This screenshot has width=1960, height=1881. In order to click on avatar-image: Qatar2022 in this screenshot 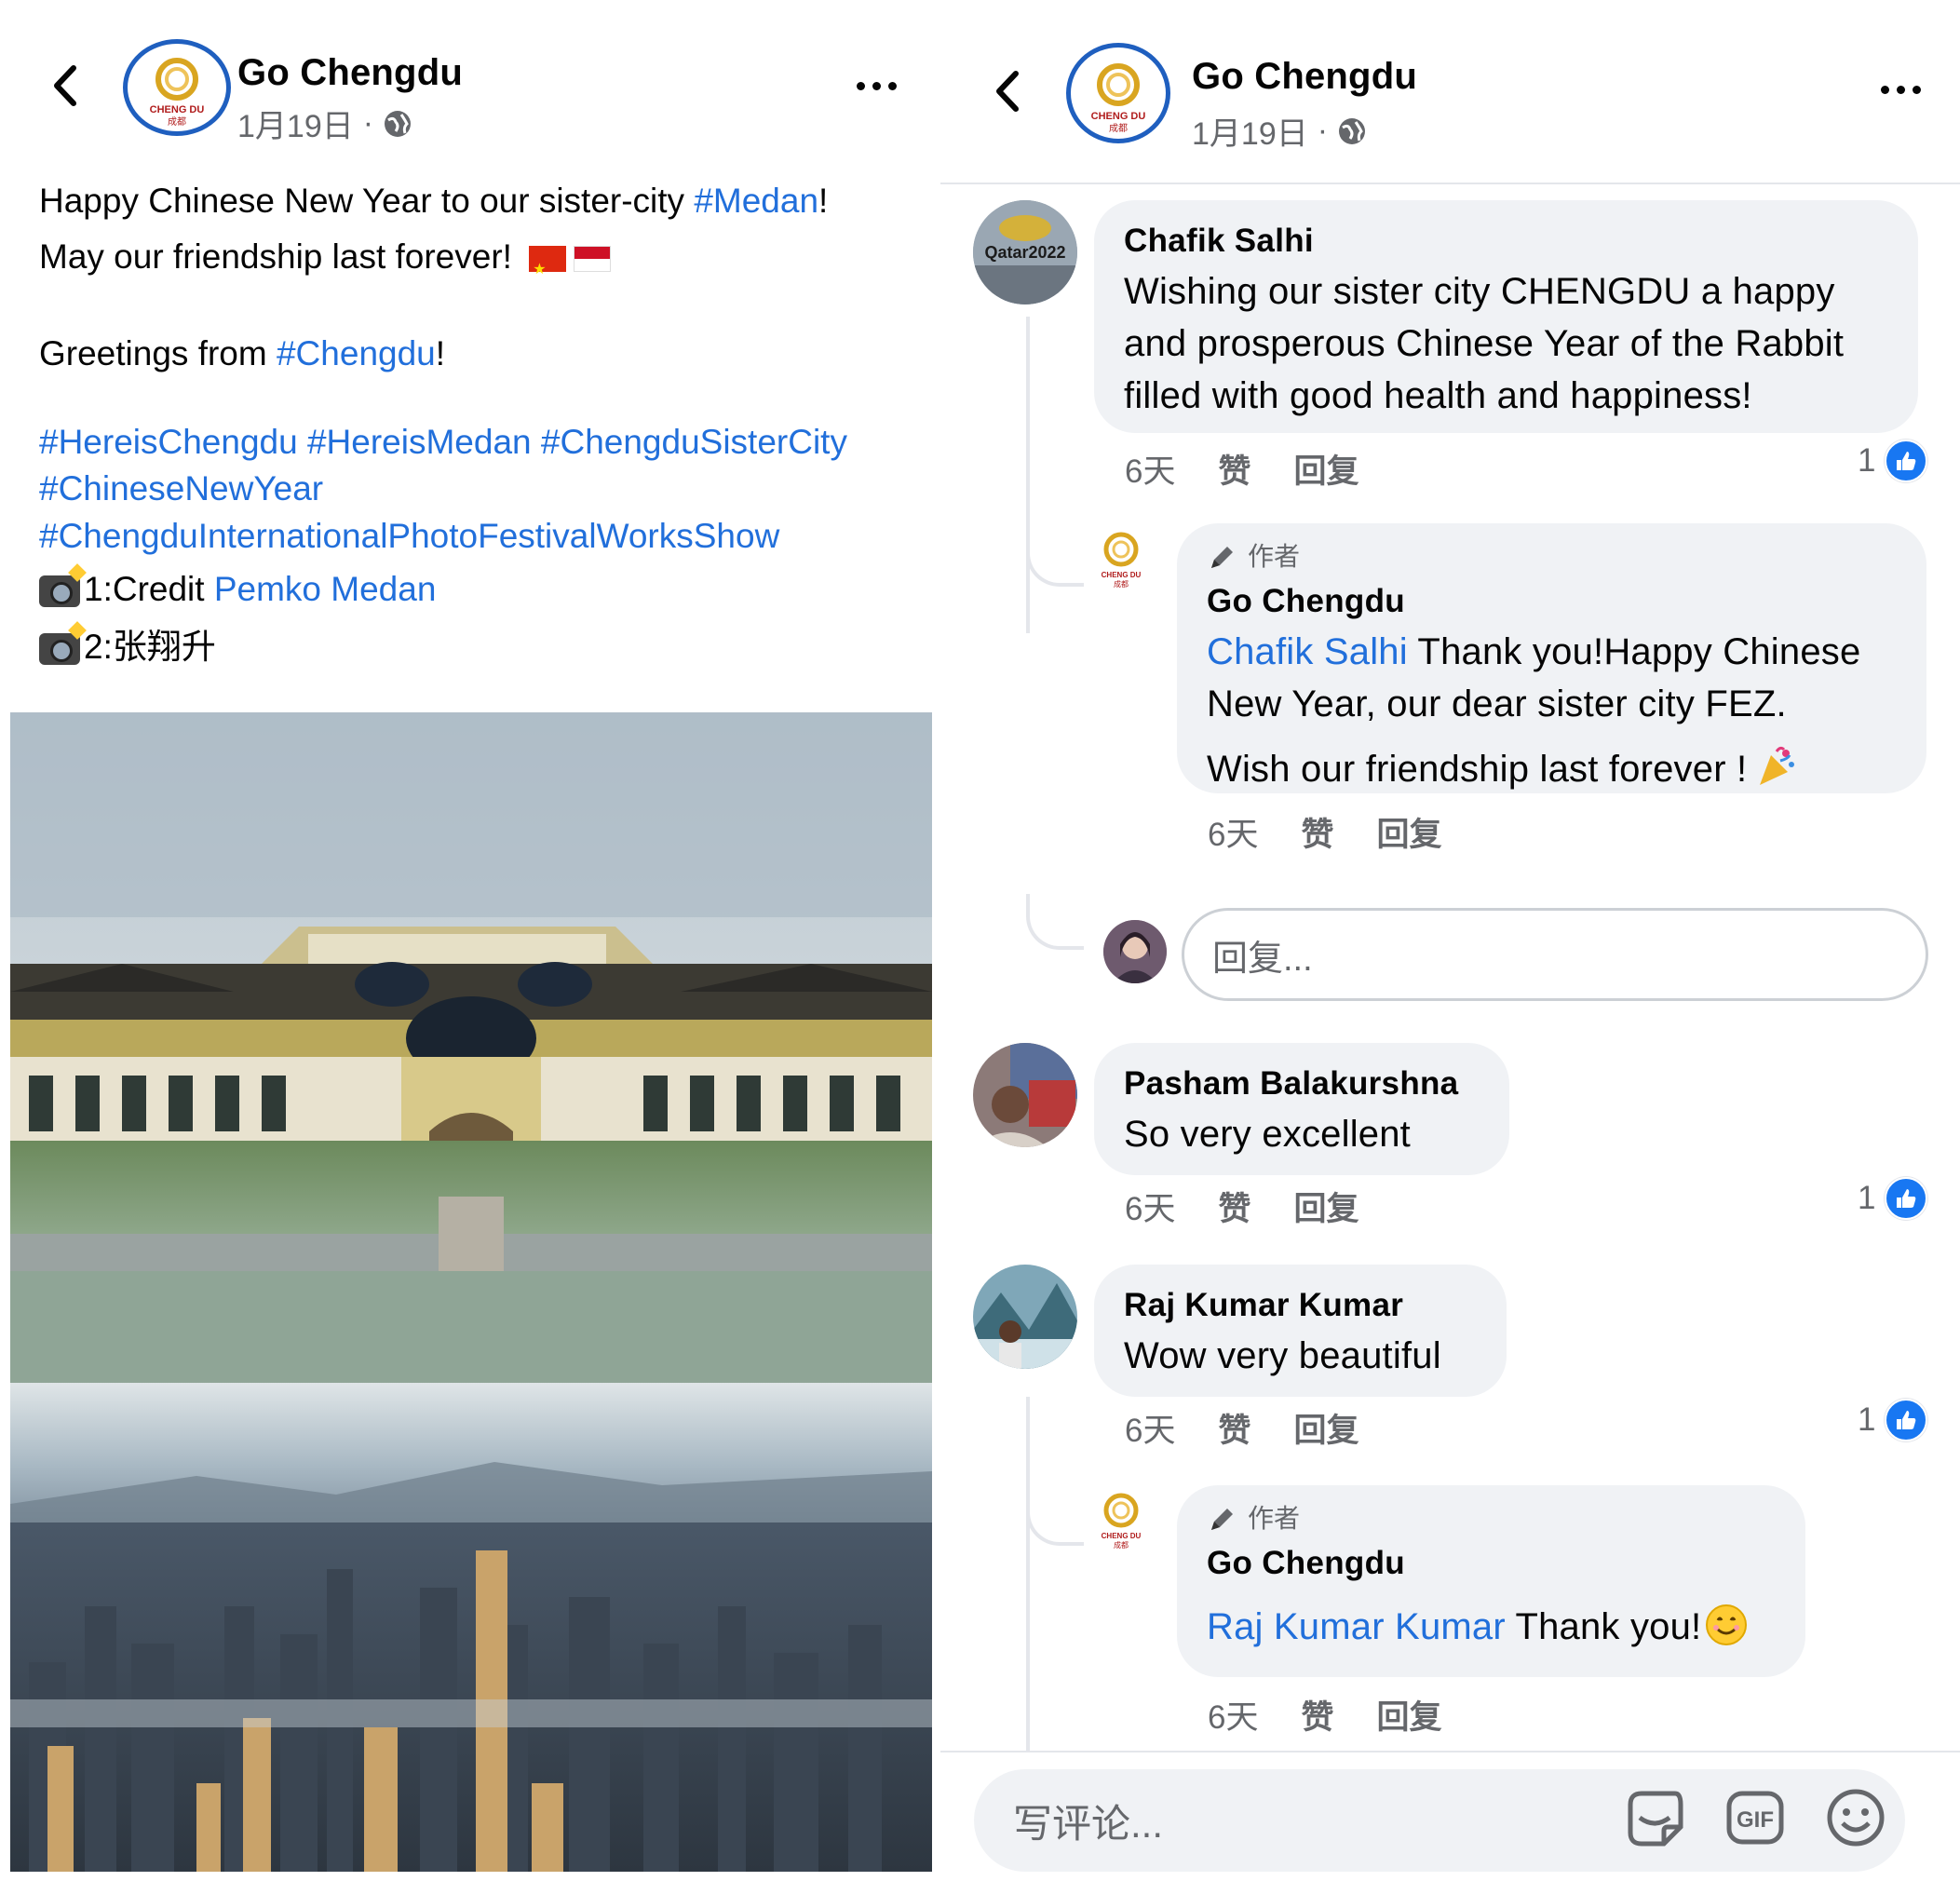, I will do `click(1025, 252)`.